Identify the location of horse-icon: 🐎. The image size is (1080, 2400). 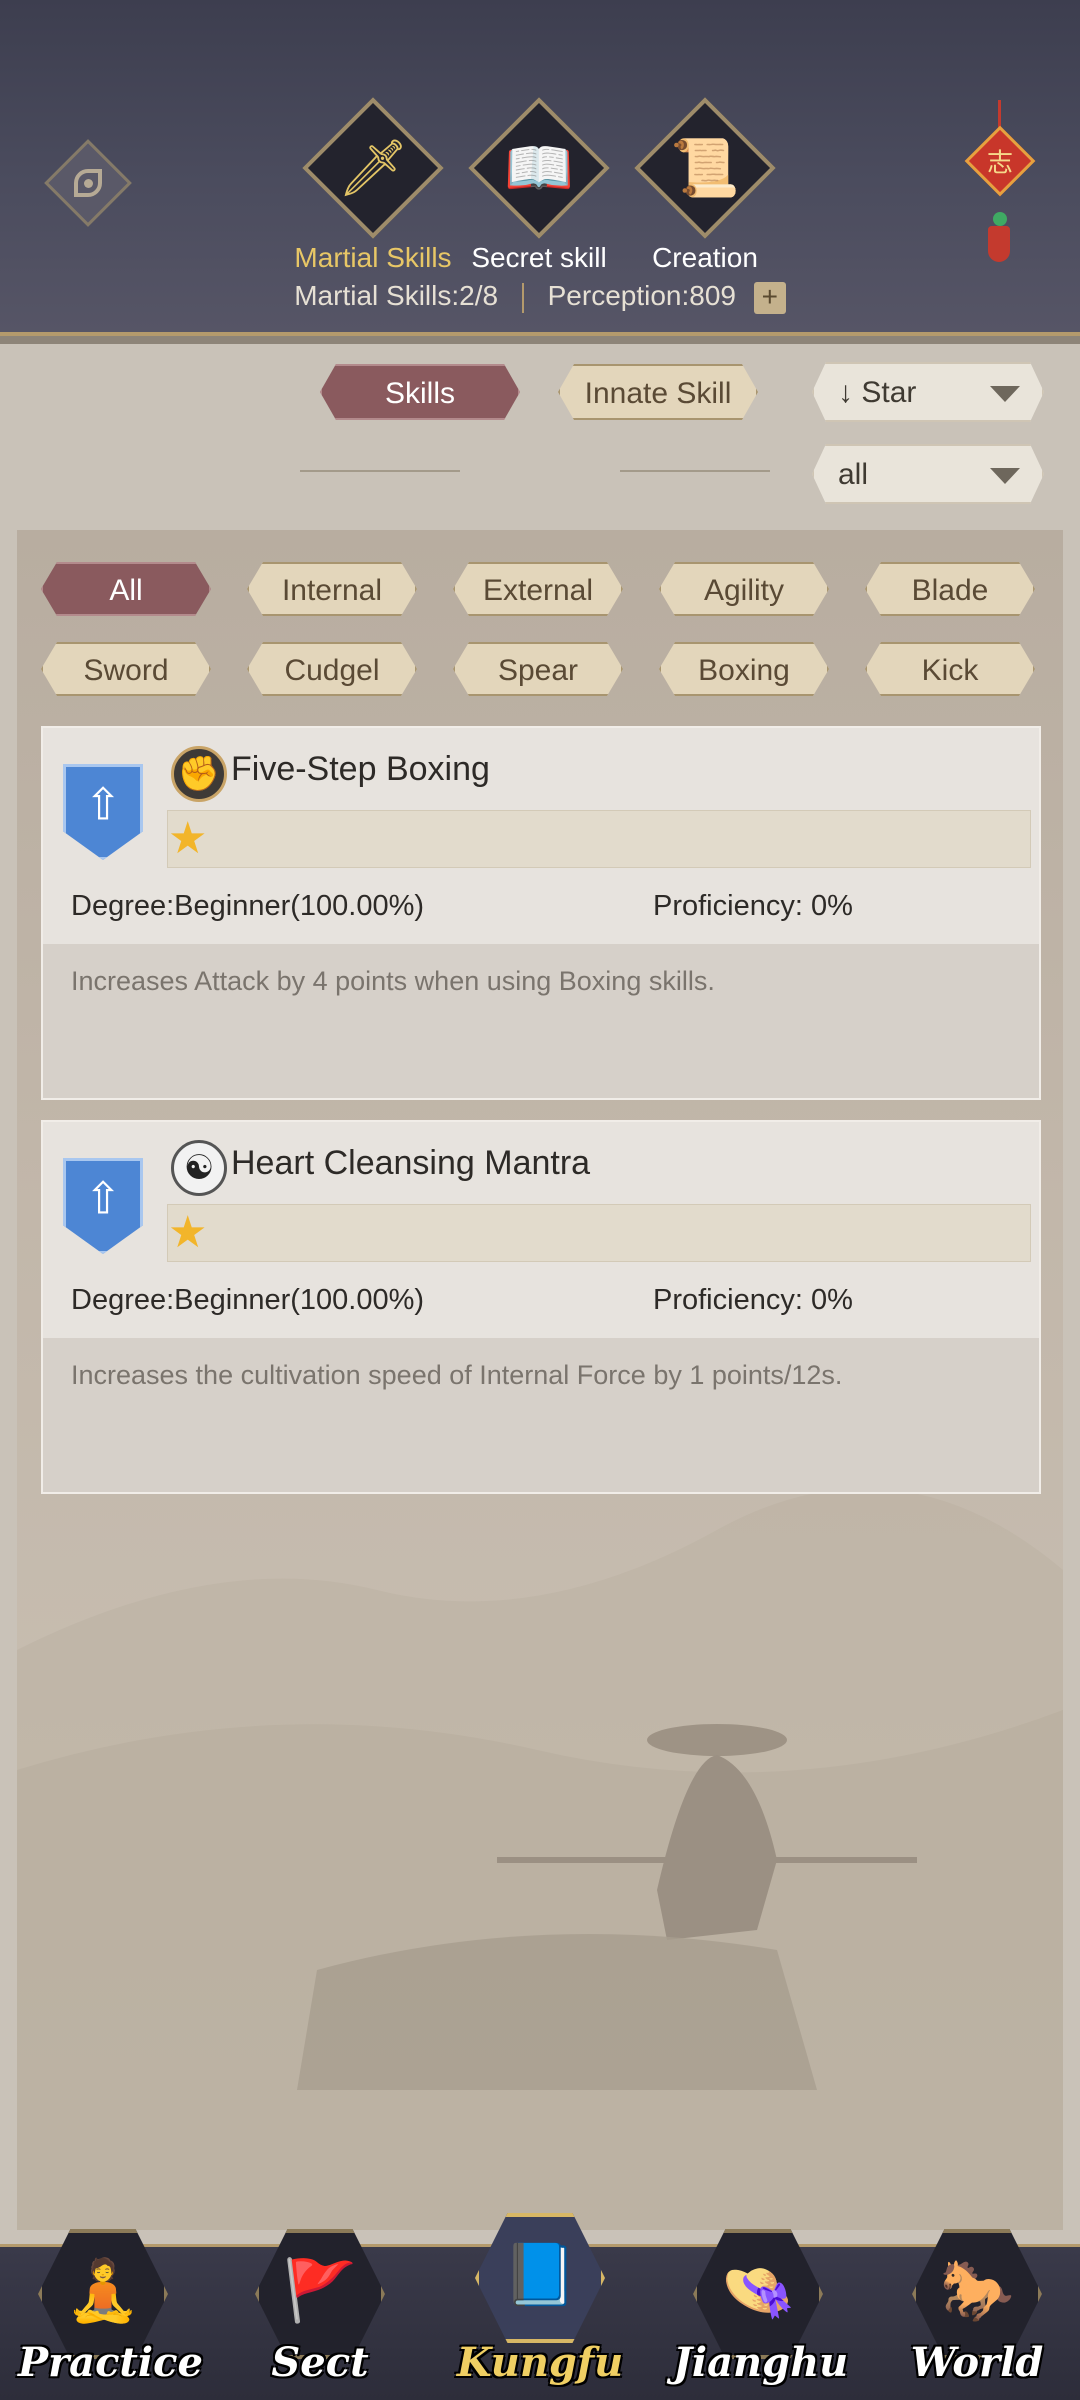
(977, 2291).